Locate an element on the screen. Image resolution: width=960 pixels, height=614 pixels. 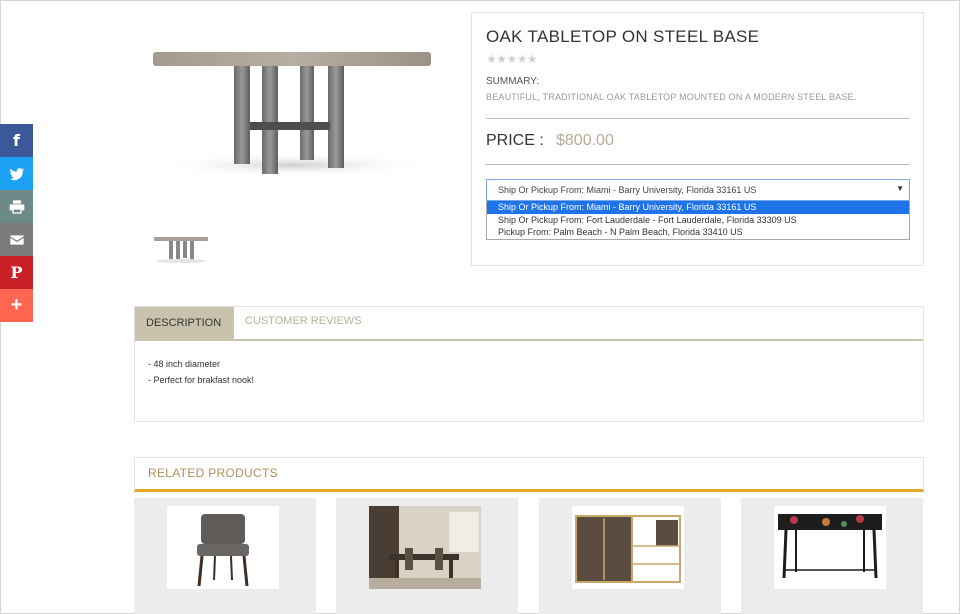
print-button is located at coordinates (16, 206).